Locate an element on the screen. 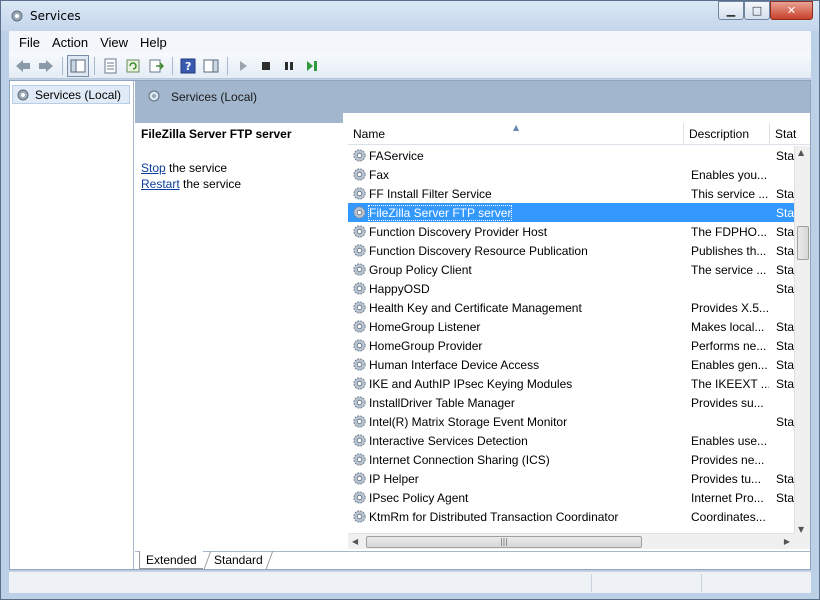 The height and width of the screenshot is (600, 820). service-row: FileZilla Server FTP server Star is located at coordinates (571, 212).